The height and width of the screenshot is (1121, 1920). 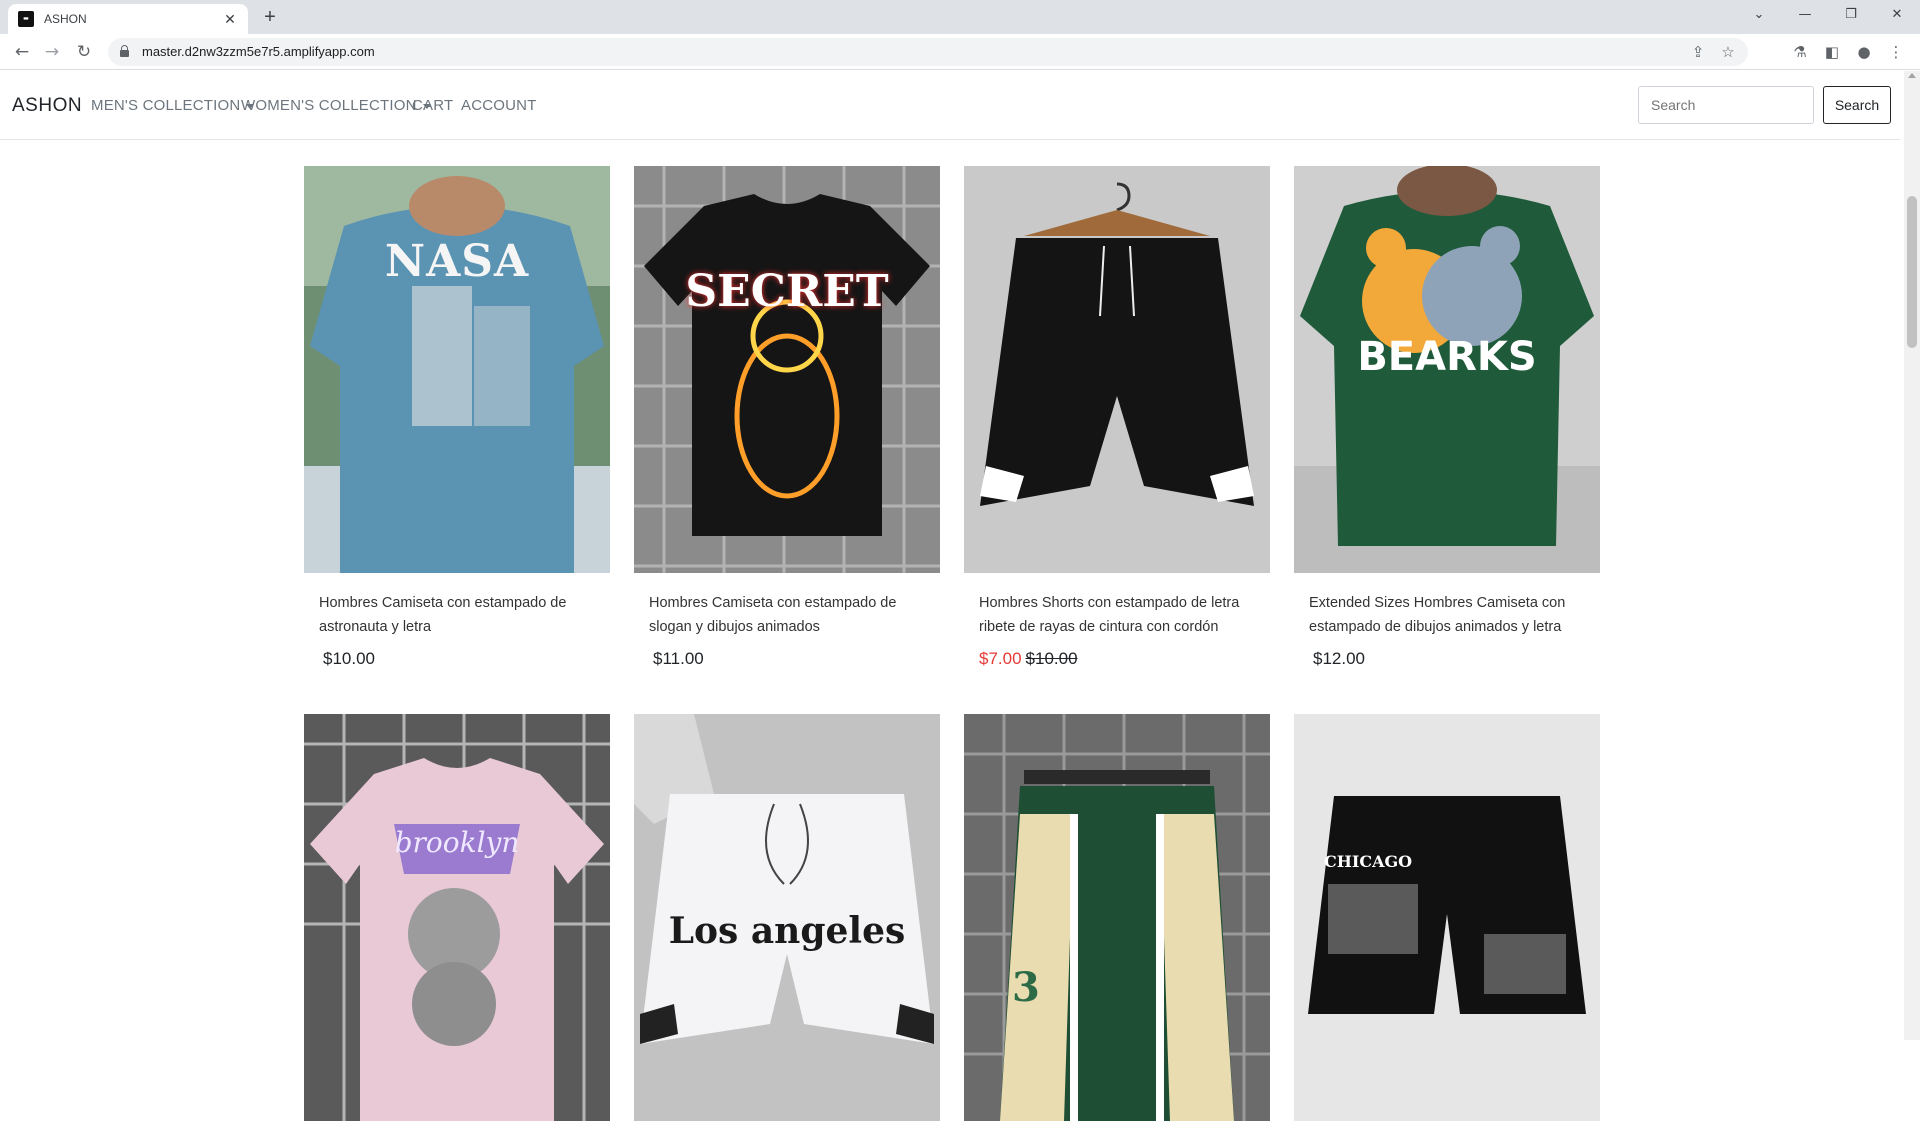 What do you see at coordinates (1000, 658) in the screenshot?
I see `product-sale-price: $7.00` at bounding box center [1000, 658].